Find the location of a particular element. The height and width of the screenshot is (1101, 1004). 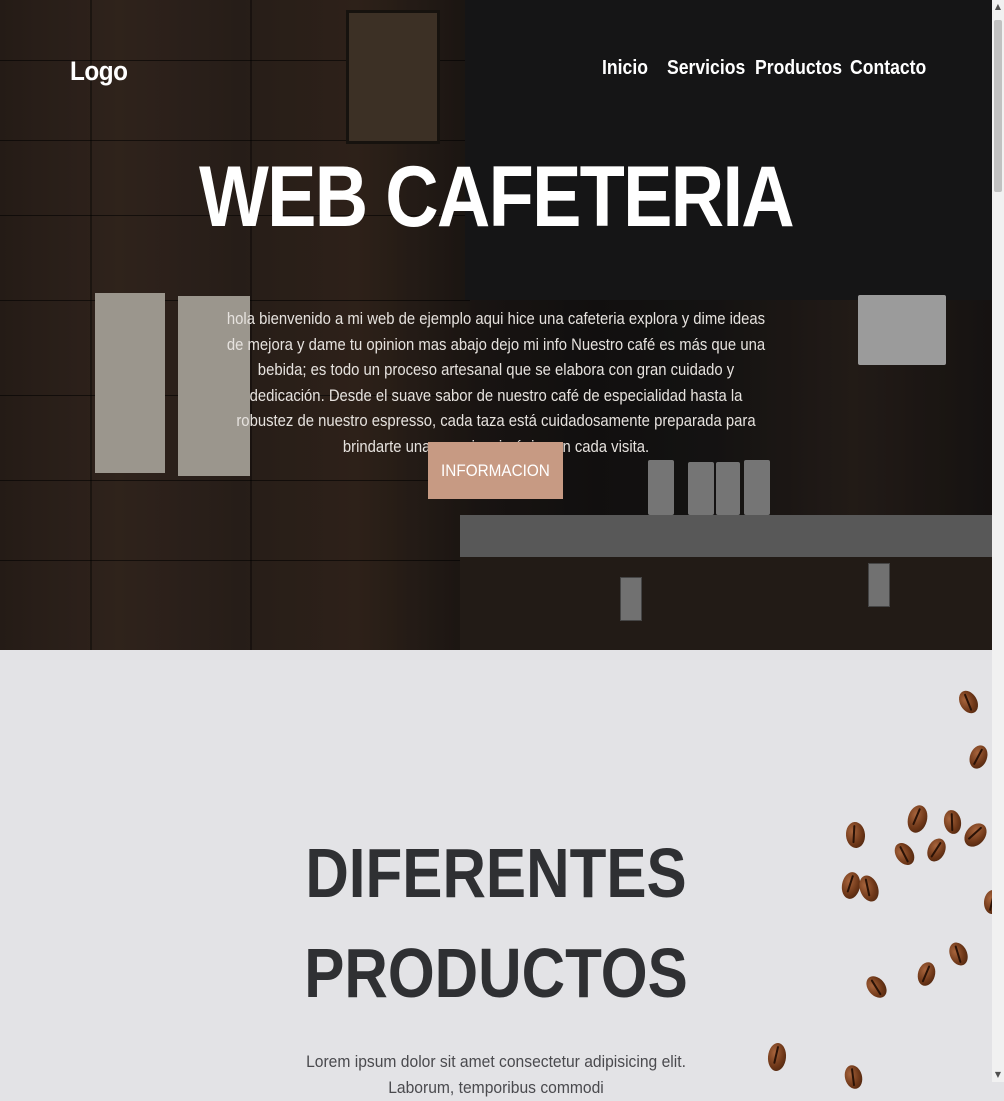

scroll-down-arrow-icon: ▼ is located at coordinates (998, 1075).